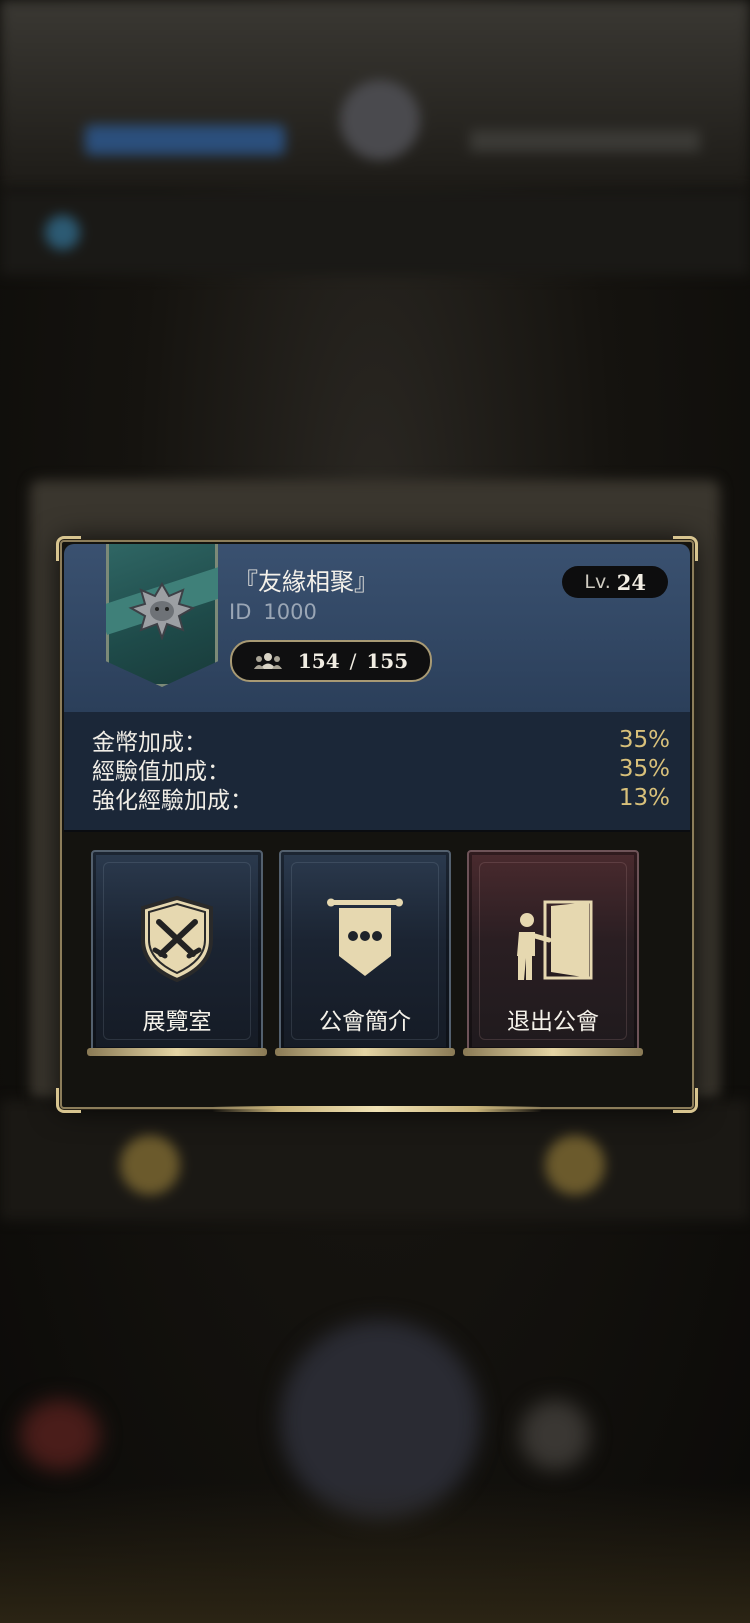  I want to click on members-max: 155, so click(387, 661).